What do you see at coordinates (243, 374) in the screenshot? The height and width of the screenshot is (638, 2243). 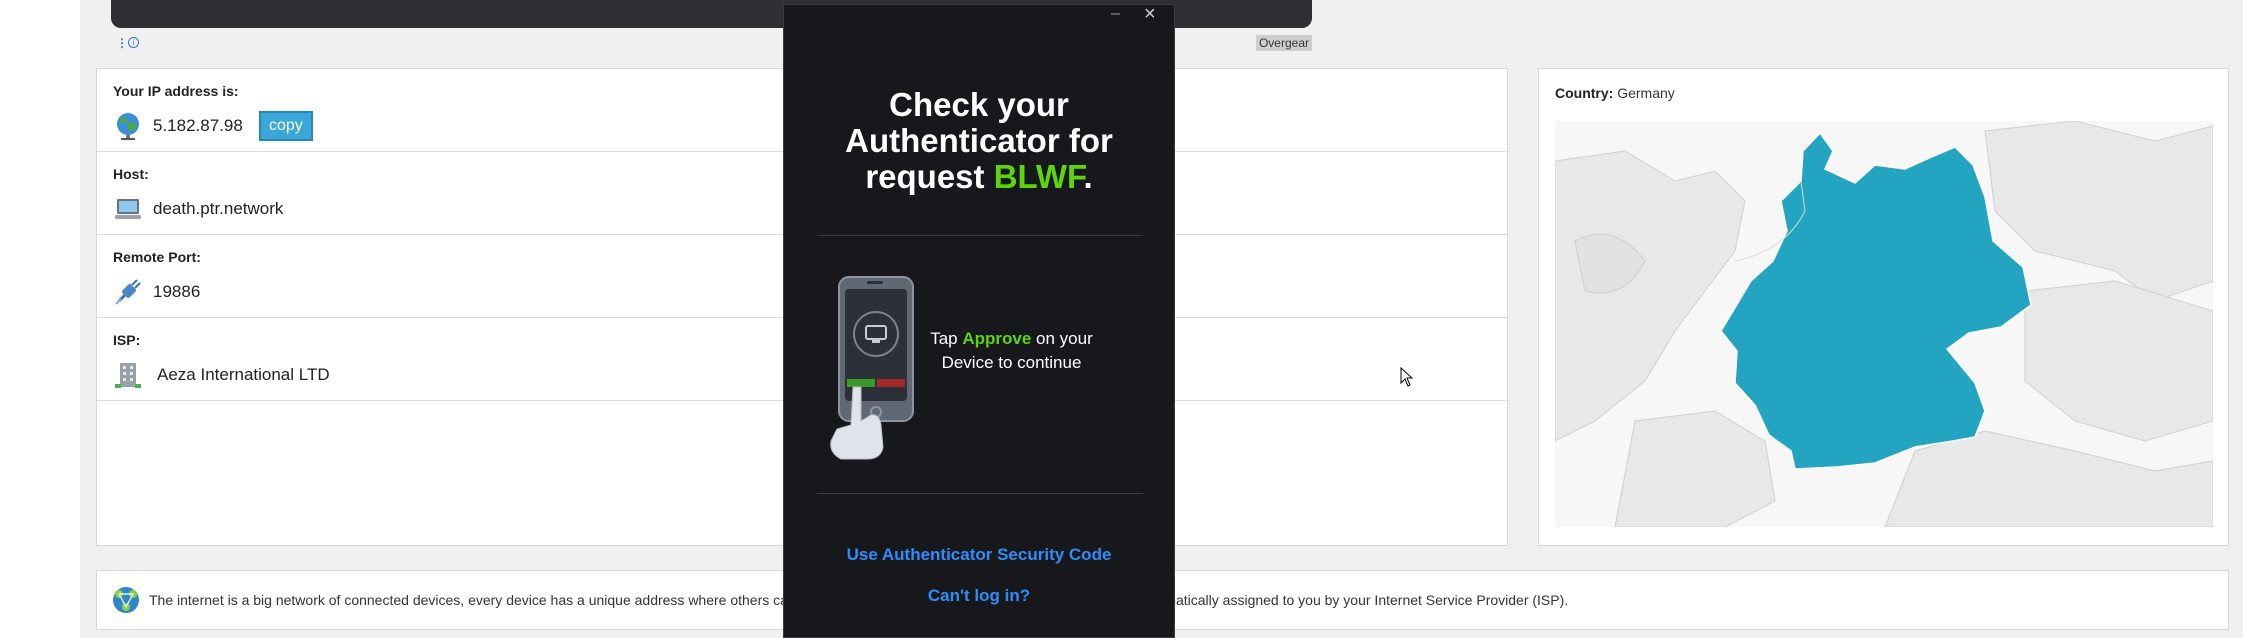 I see `isp-value: Aeza International LTD` at bounding box center [243, 374].